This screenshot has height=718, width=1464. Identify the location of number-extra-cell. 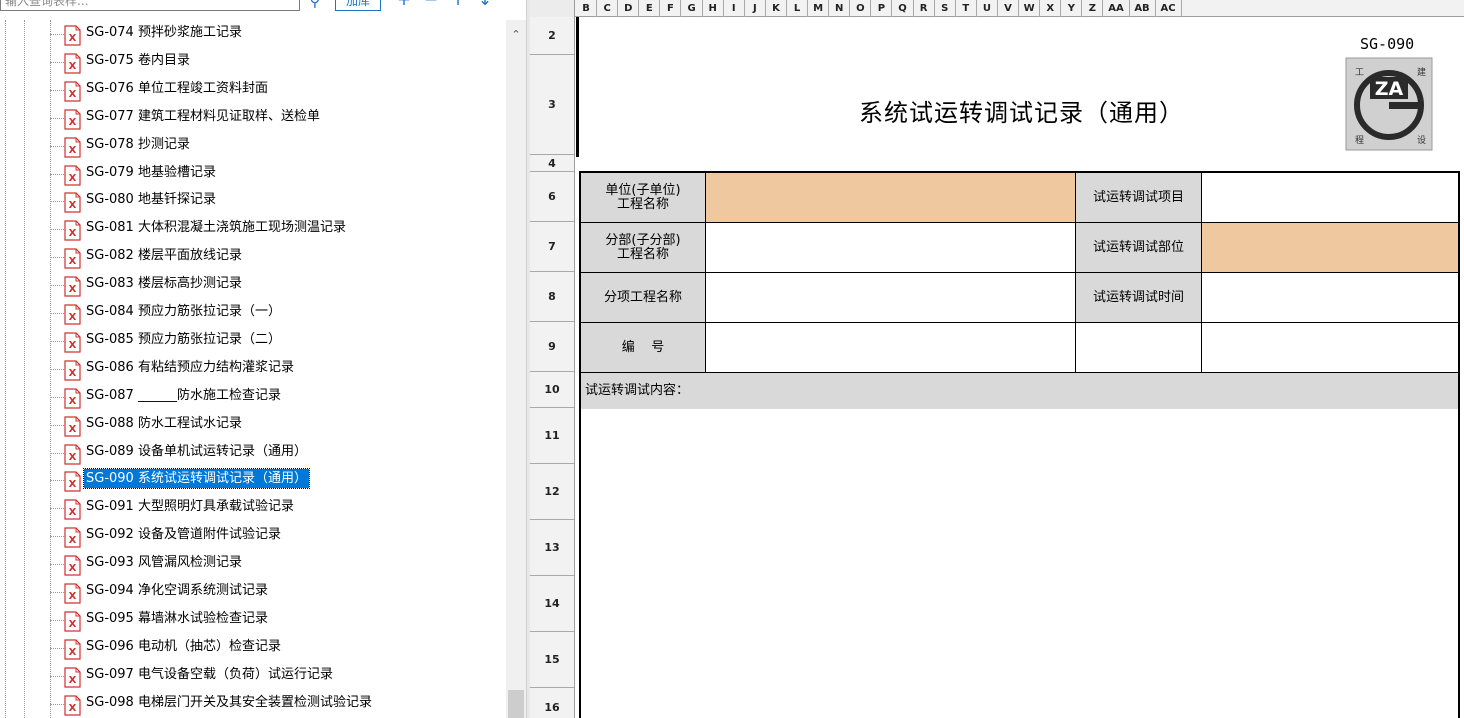
(1139, 348).